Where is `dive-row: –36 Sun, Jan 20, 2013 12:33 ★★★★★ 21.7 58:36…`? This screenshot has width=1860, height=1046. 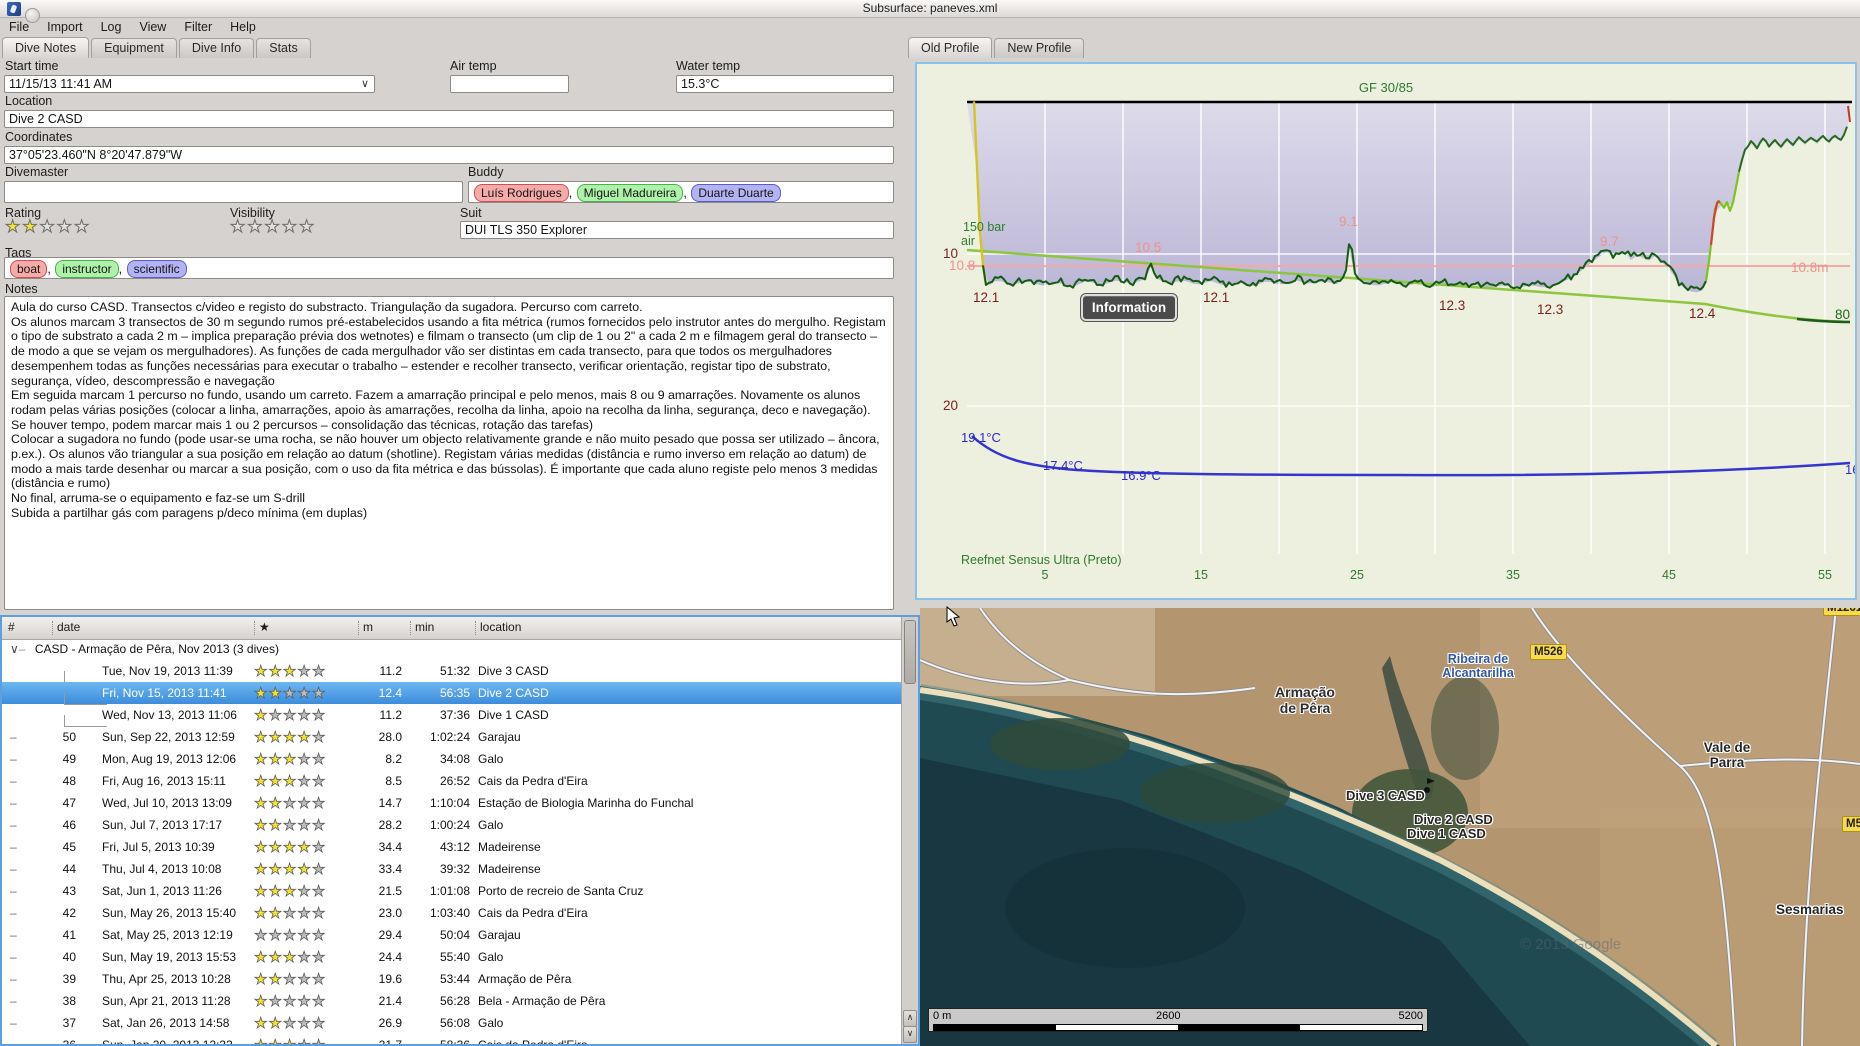 dive-row: –36 Sun, Jan 20, 2013 12:33 ★★★★★ 21.7 58:36… is located at coordinates (452, 1040).